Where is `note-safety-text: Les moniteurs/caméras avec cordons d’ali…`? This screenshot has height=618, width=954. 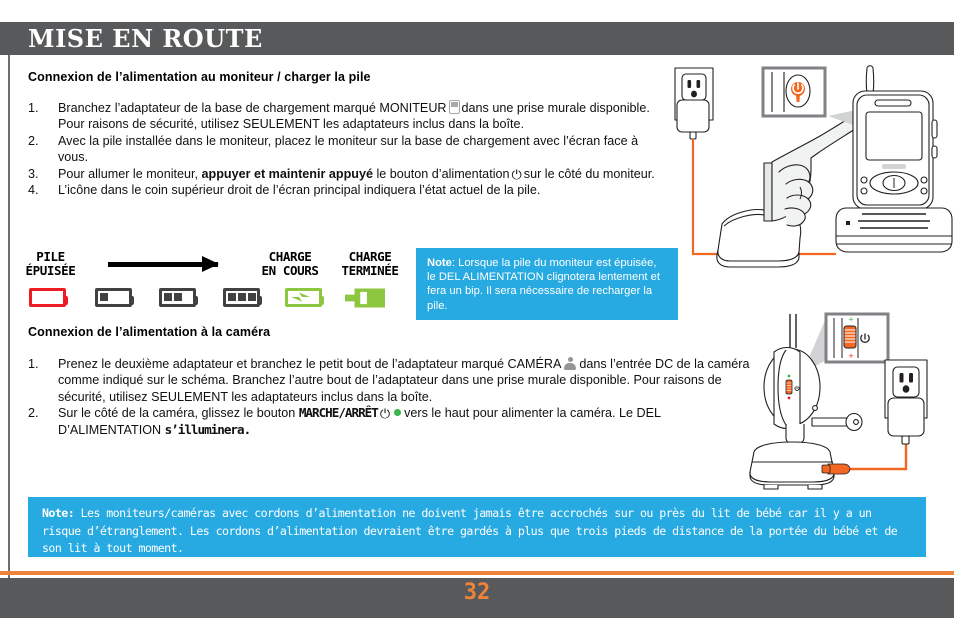 note-safety-text: Les moniteurs/caméras avec cordons d’ali… is located at coordinates (470, 530).